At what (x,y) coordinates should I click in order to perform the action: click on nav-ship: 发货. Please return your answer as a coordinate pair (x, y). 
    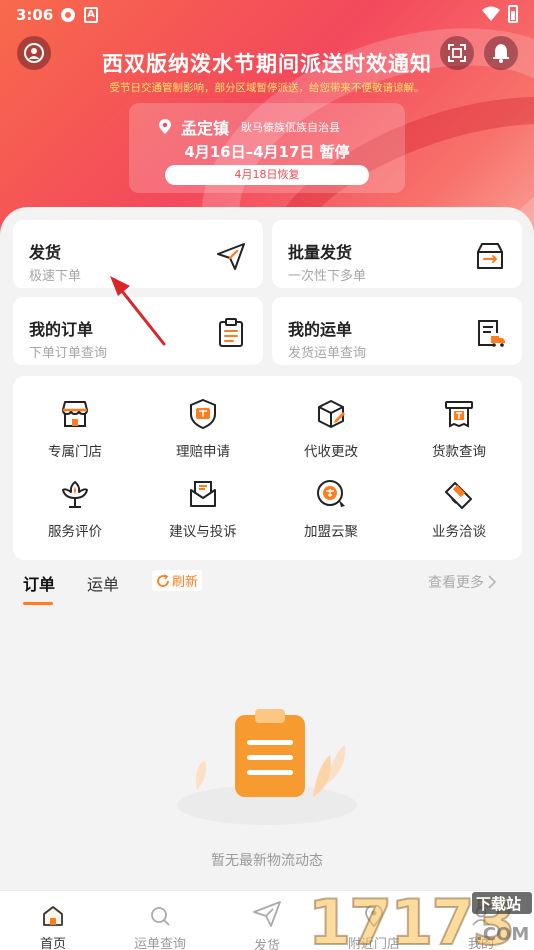
    Looking at the image, I should click on (267, 920).